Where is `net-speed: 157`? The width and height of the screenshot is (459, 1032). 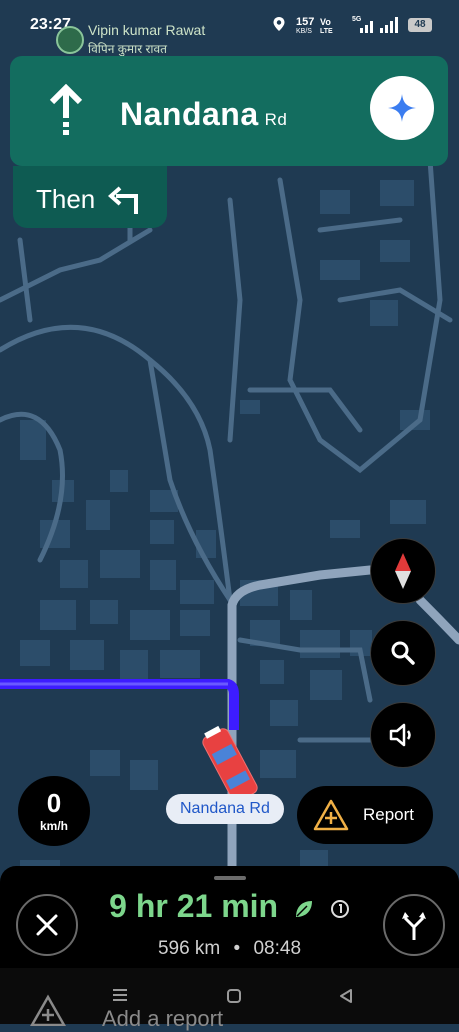 net-speed: 157 is located at coordinates (305, 22).